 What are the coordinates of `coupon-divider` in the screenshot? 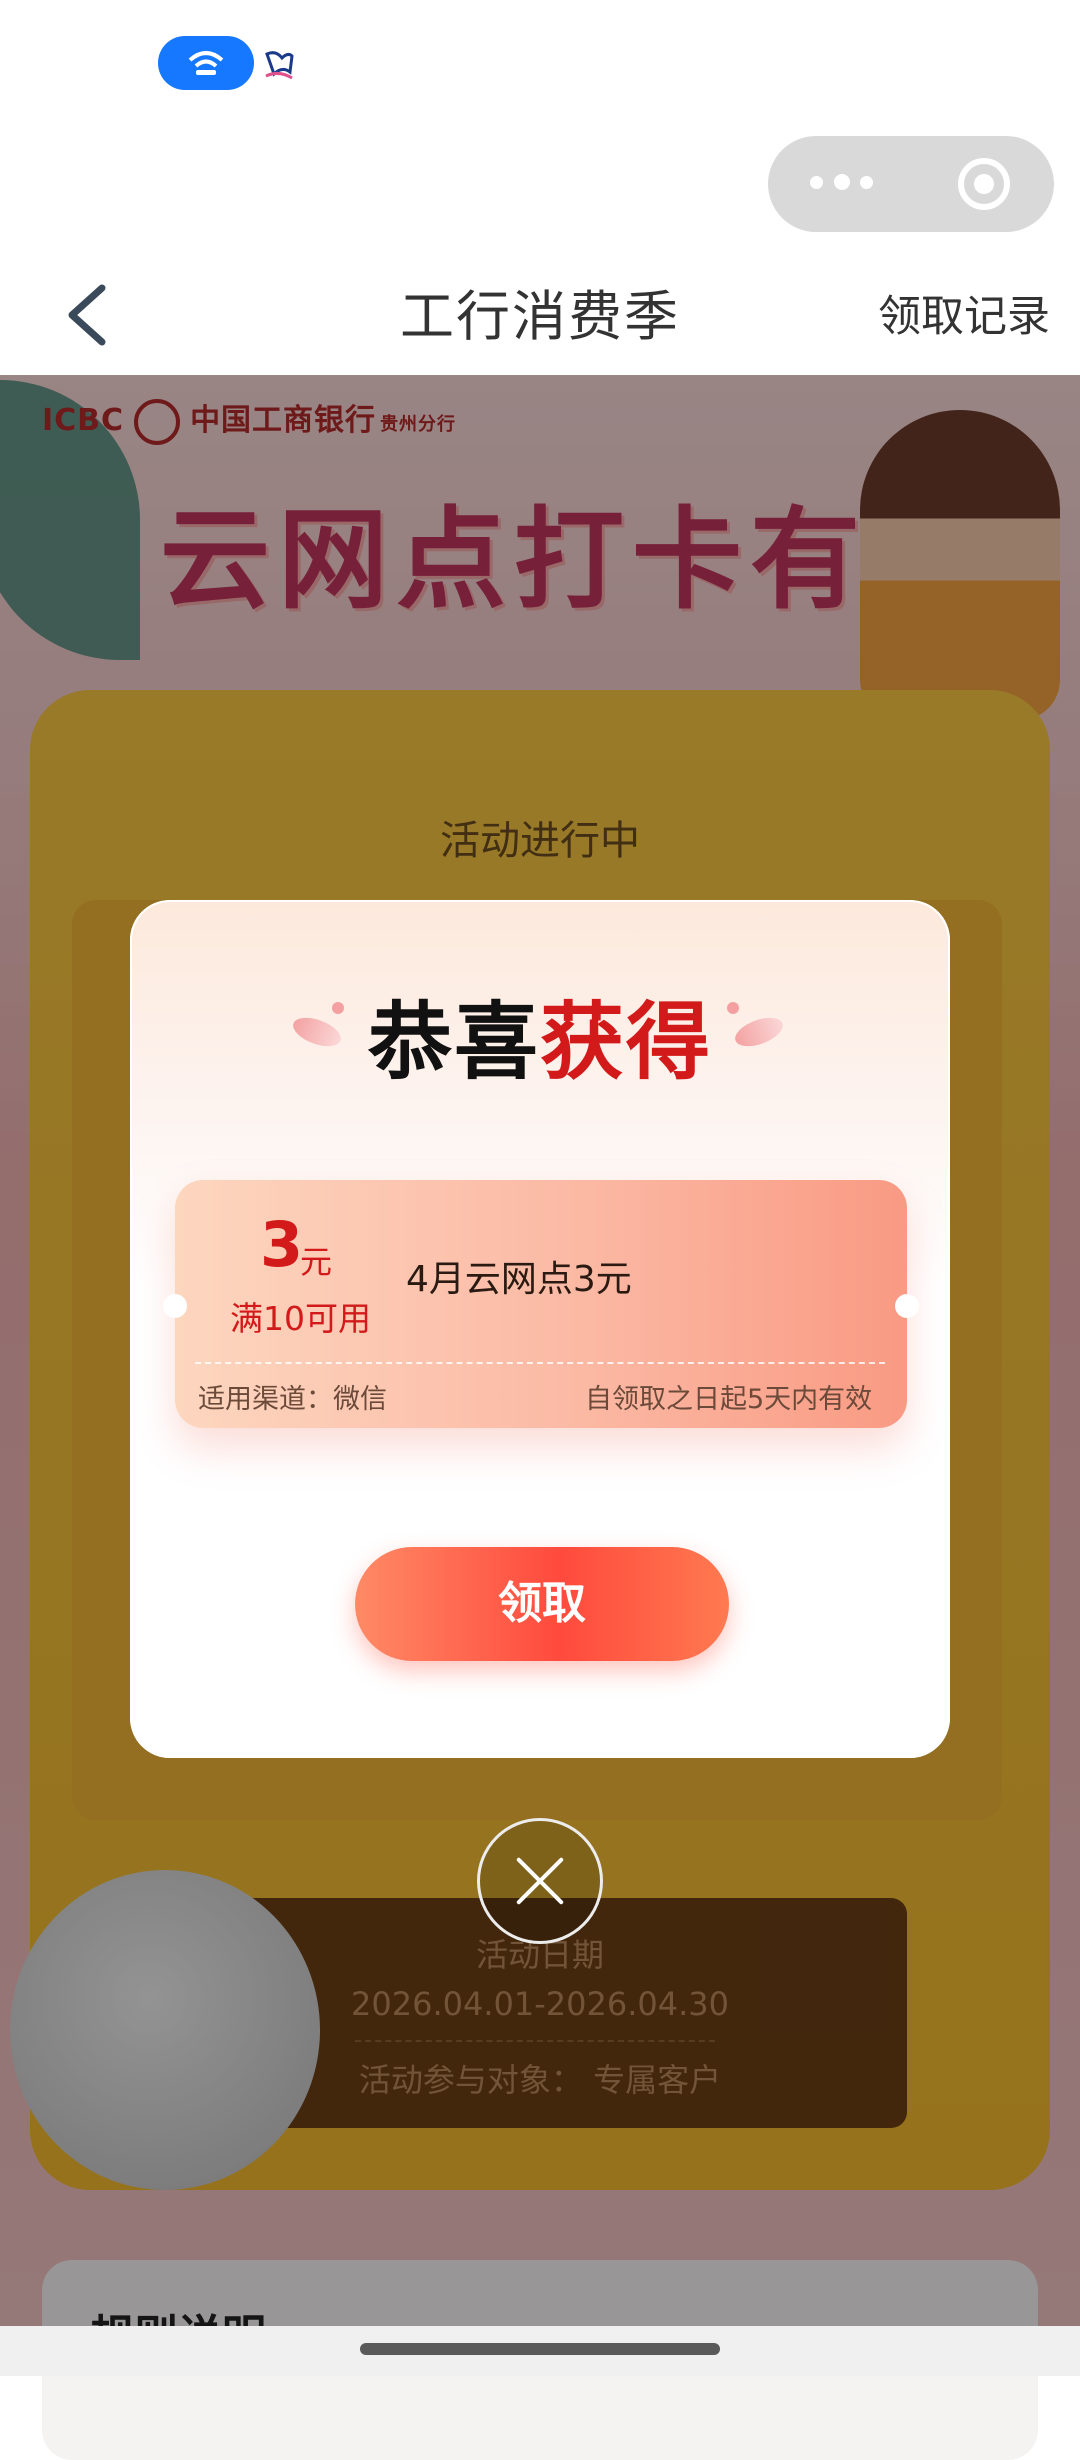 It's located at (540, 1363).